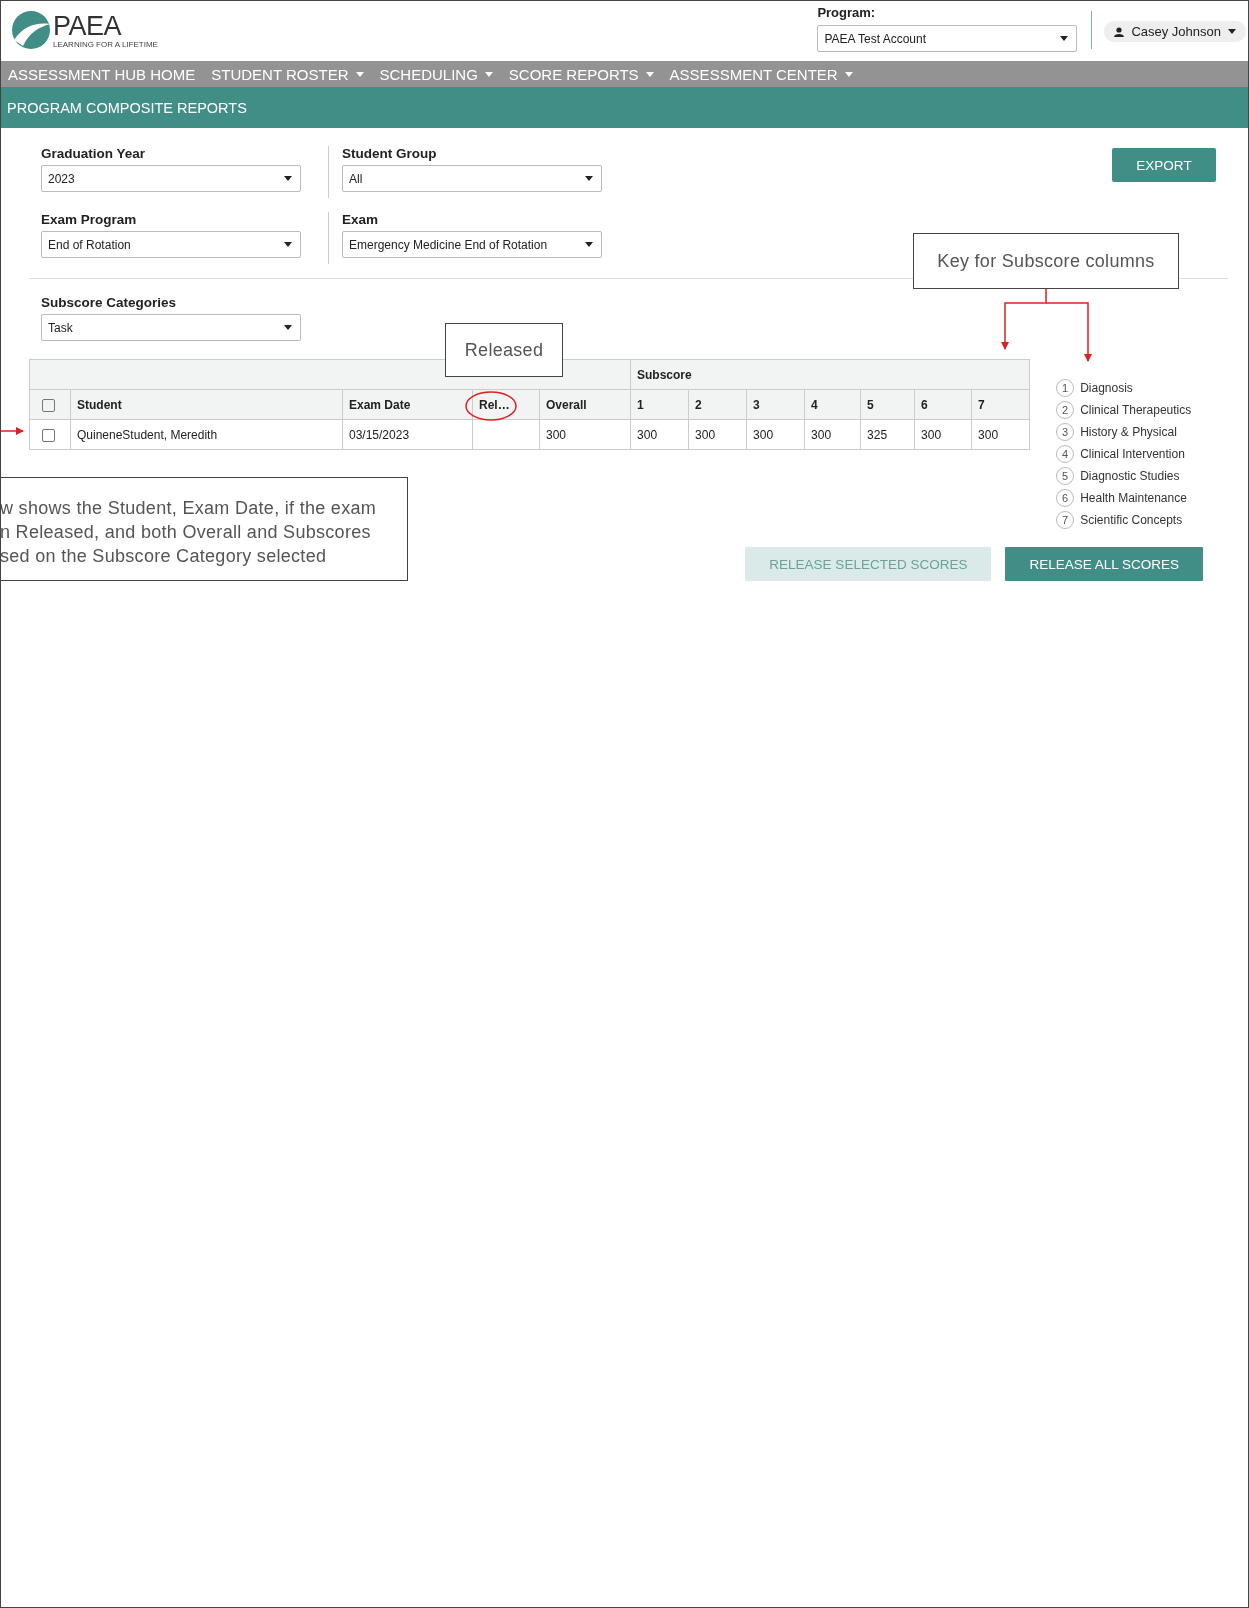 This screenshot has width=1249, height=1608. What do you see at coordinates (206, 434) in the screenshot?
I see `table-cell: QuineneStudent, Meredith` at bounding box center [206, 434].